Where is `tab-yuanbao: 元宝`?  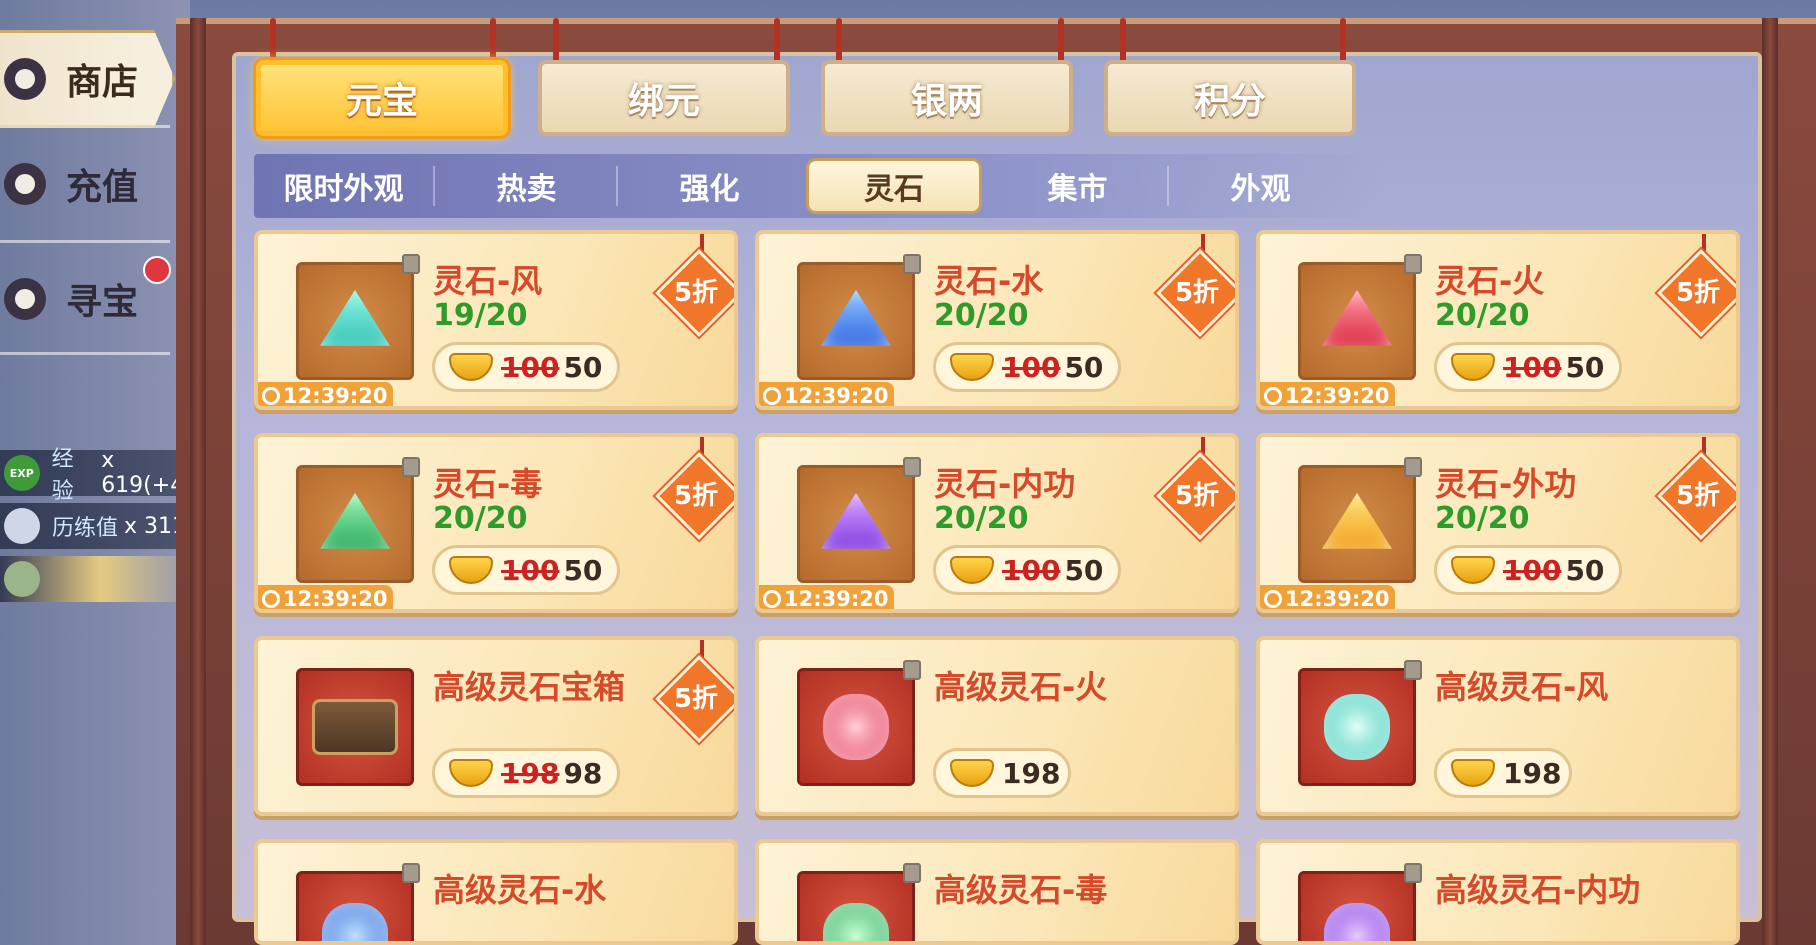
tab-yuanbao: 元宝 is located at coordinates (382, 98).